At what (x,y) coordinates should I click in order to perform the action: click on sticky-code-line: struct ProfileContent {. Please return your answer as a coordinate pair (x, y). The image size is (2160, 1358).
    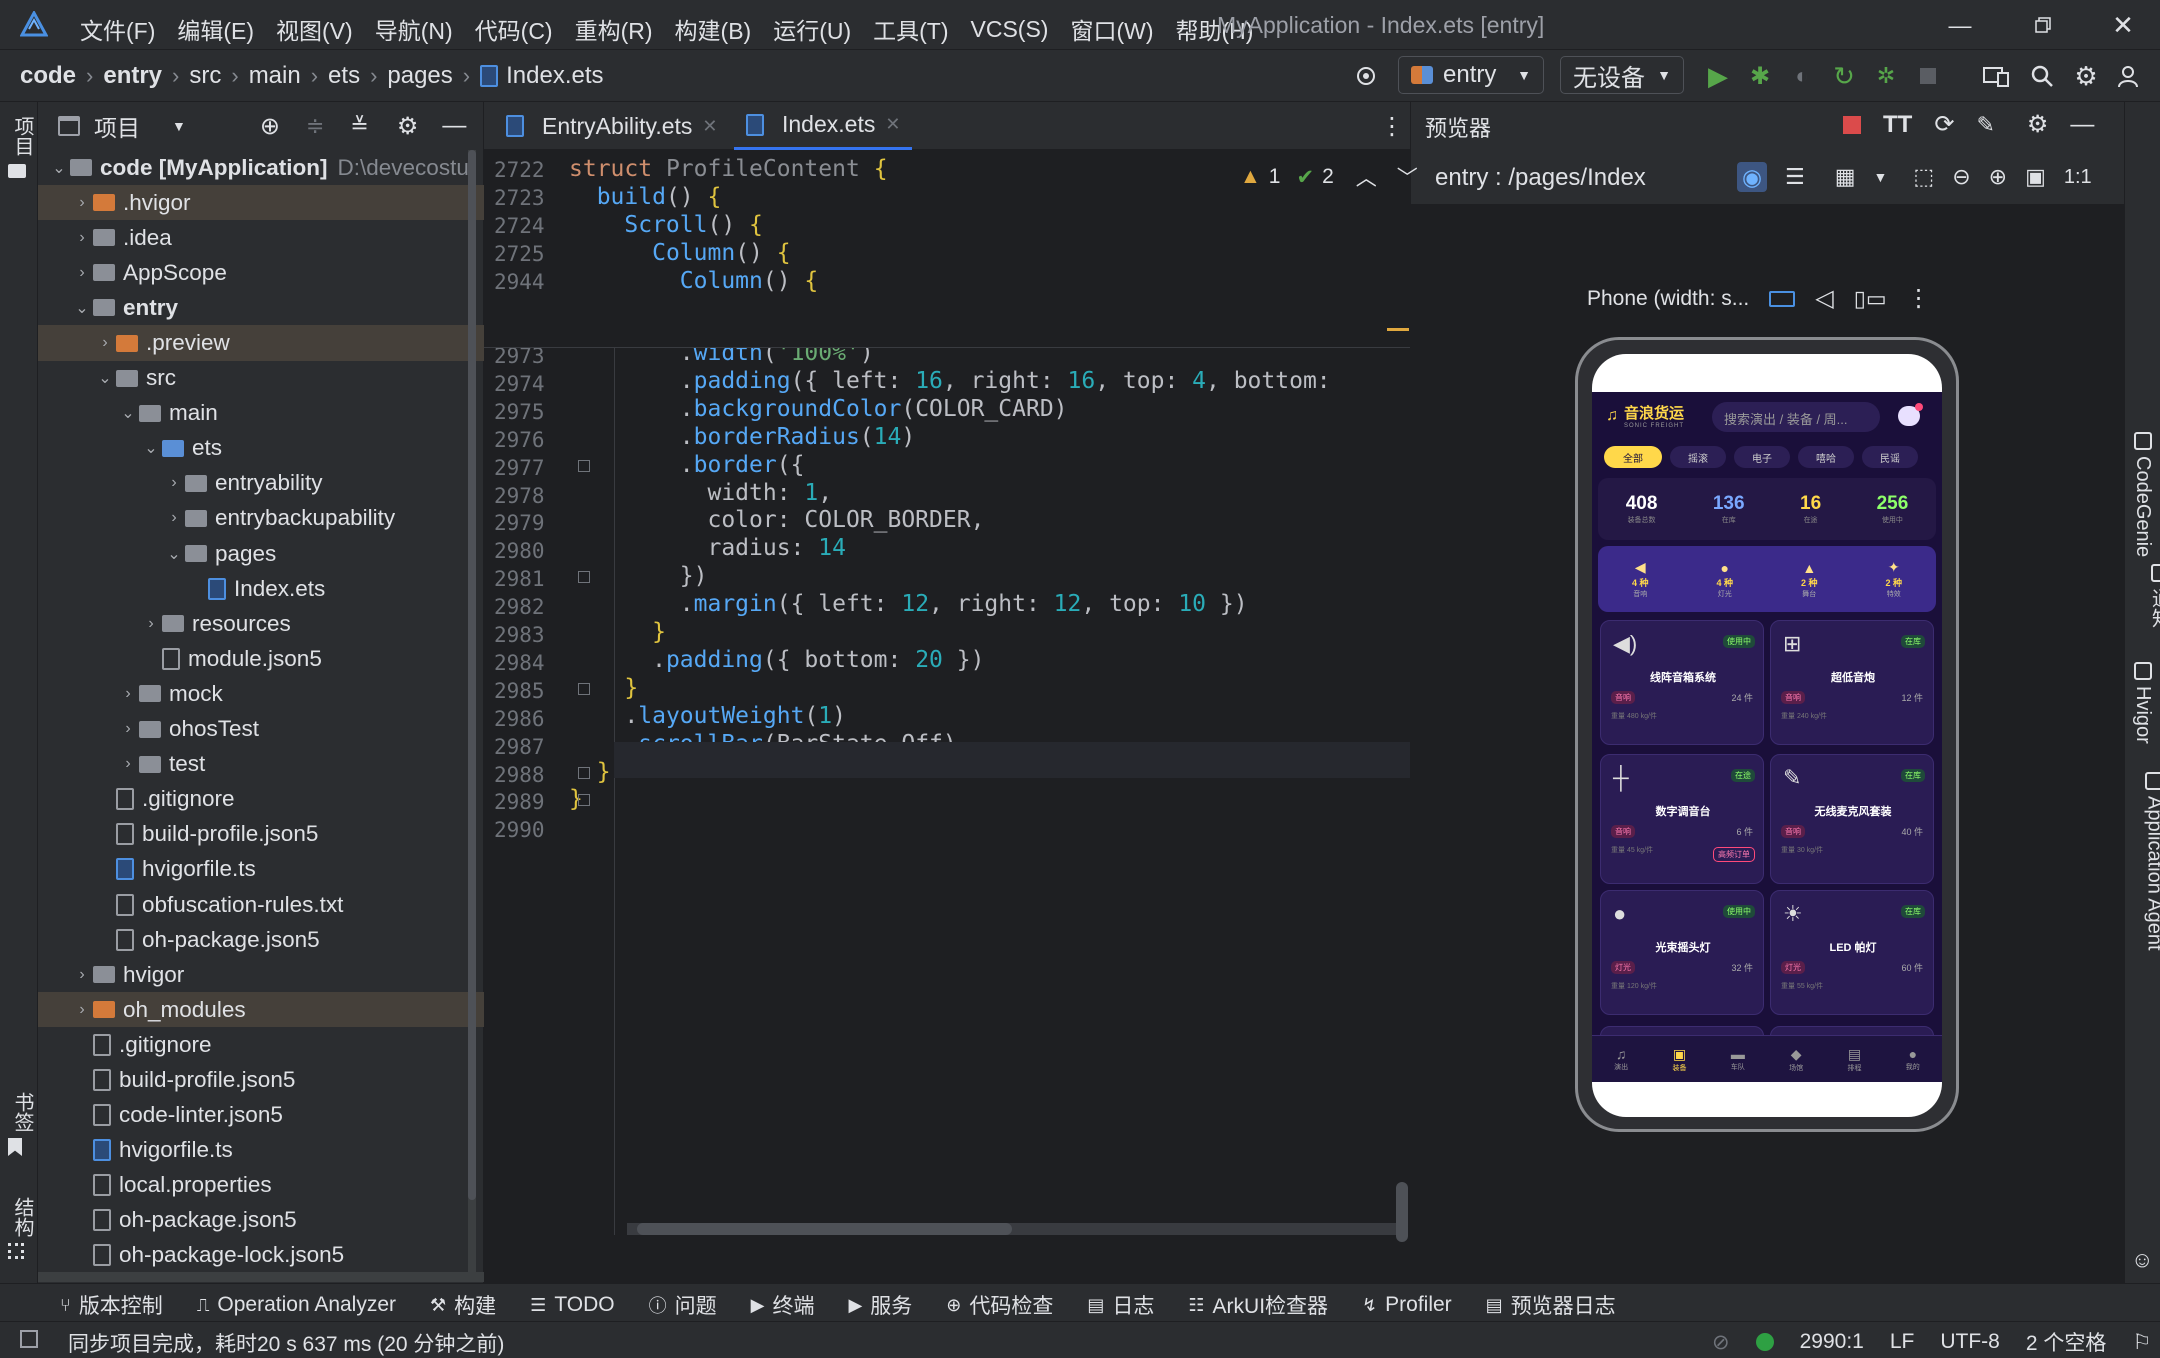
    Looking at the image, I should click on (728, 169).